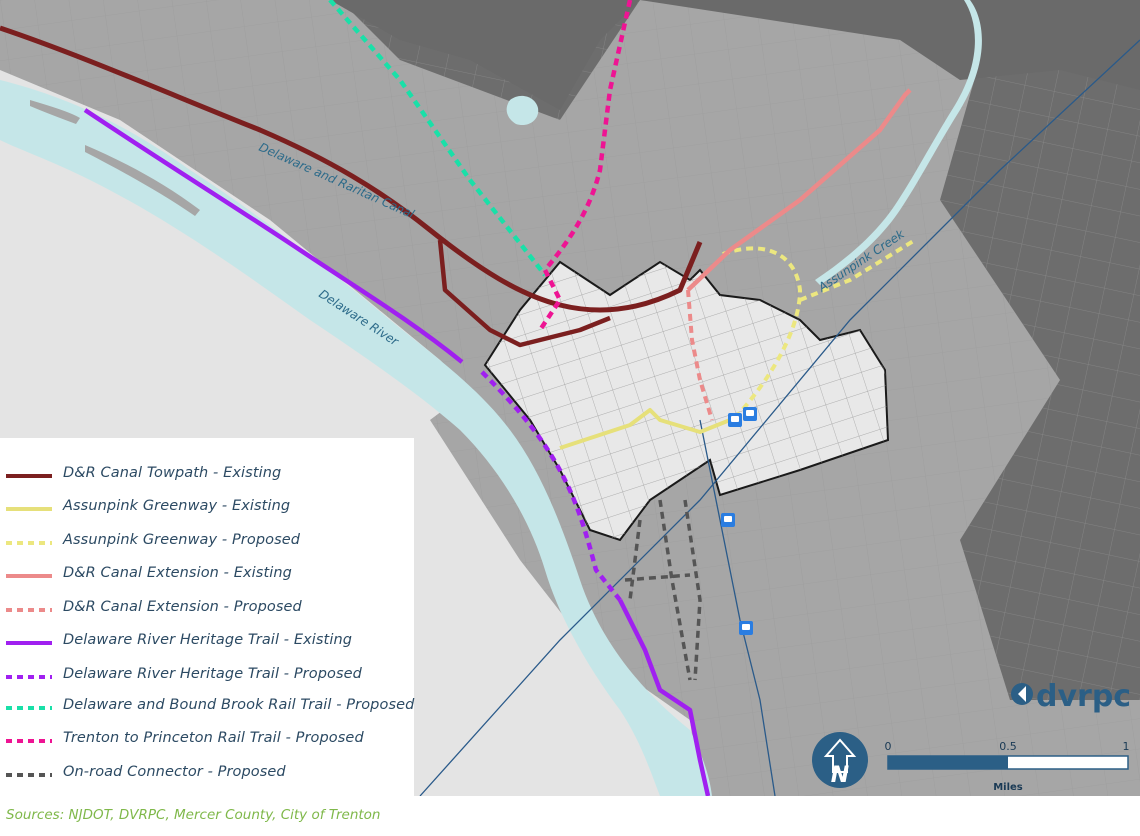  Describe the element at coordinates (888, 746) in the screenshot. I see `scale-tick-0: 0` at that location.